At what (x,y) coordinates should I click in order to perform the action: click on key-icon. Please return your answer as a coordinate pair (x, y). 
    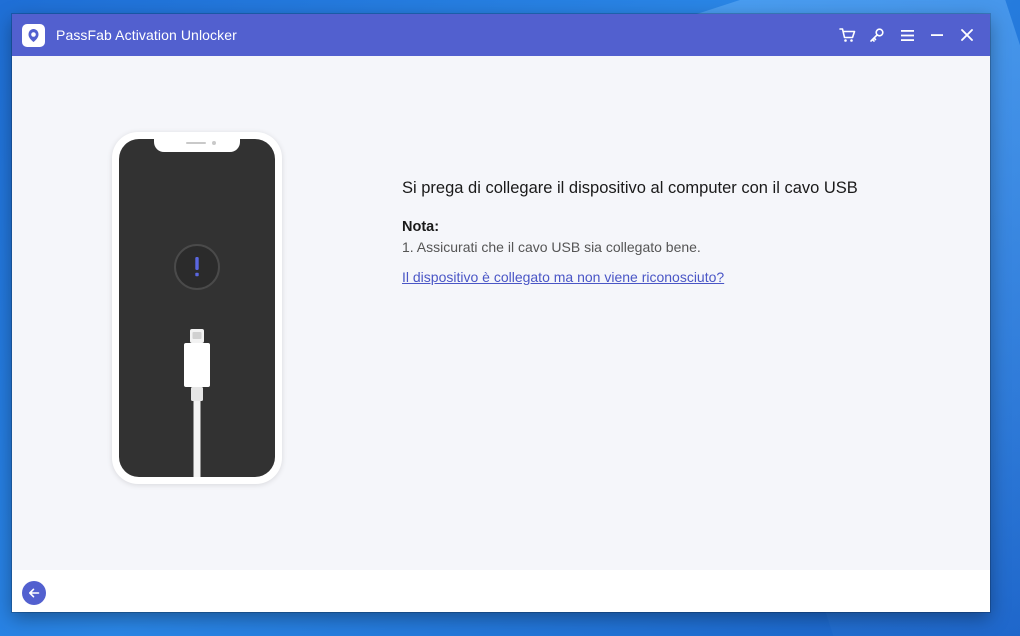
    Looking at the image, I should click on (877, 35).